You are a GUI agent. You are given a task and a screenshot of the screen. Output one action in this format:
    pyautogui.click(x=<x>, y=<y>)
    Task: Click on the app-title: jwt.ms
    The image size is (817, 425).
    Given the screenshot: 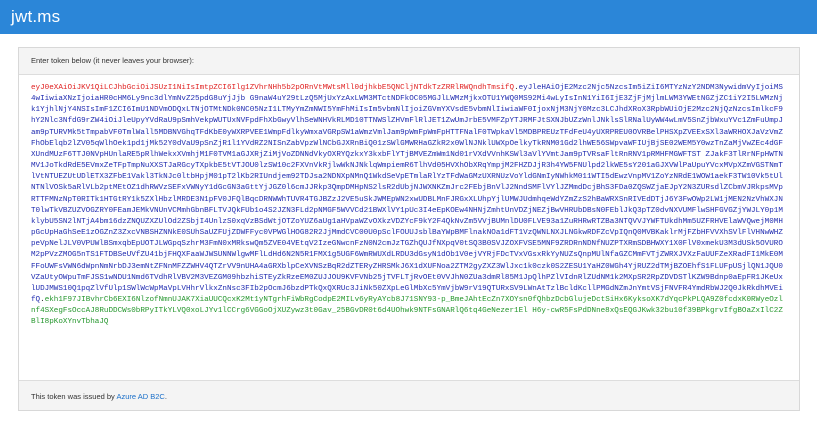 What is the action you would take?
    pyautogui.click(x=36, y=16)
    